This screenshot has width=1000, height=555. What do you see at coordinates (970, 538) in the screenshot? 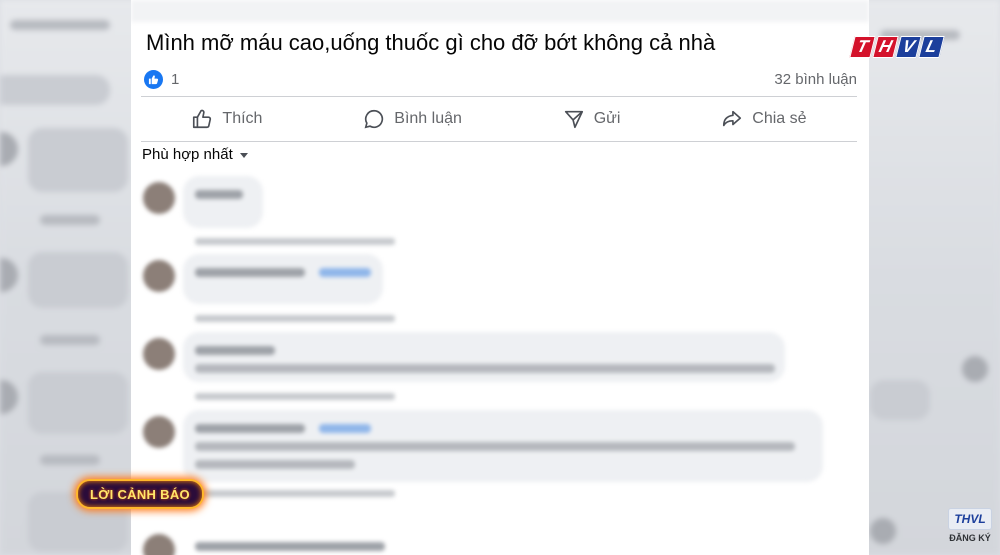
I see `subscribe-label: ĐĂNG KÝ` at bounding box center [970, 538].